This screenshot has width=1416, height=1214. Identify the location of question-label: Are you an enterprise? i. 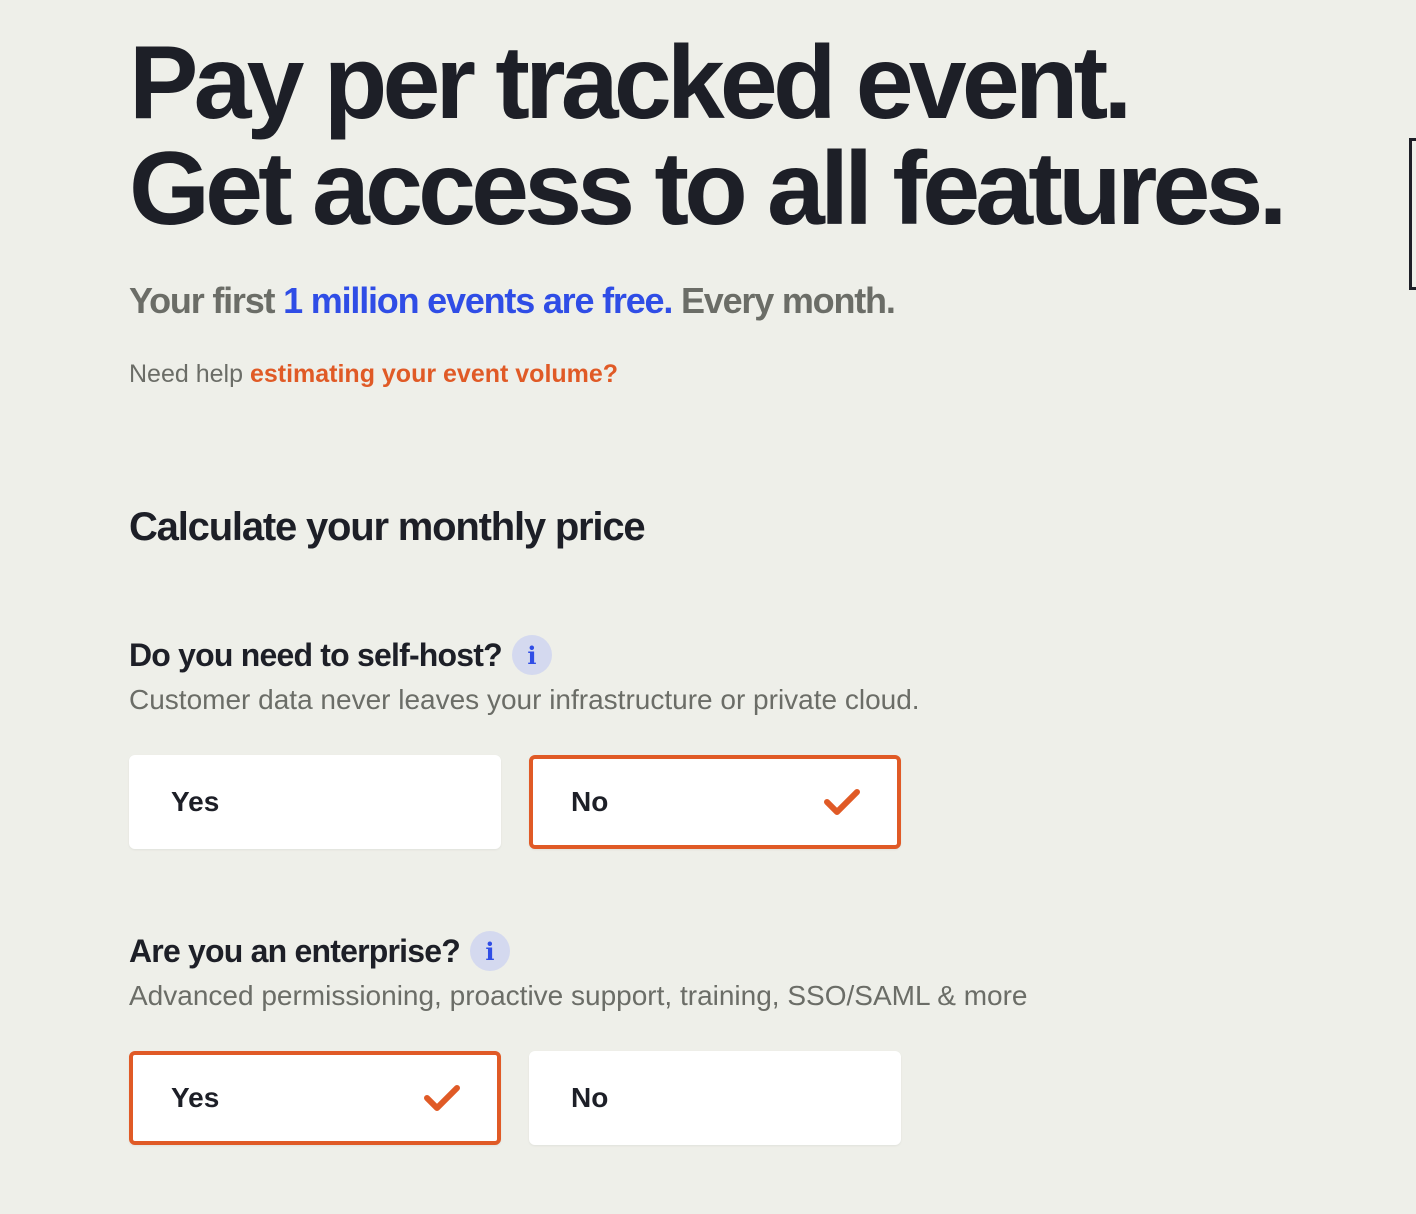
(704, 951).